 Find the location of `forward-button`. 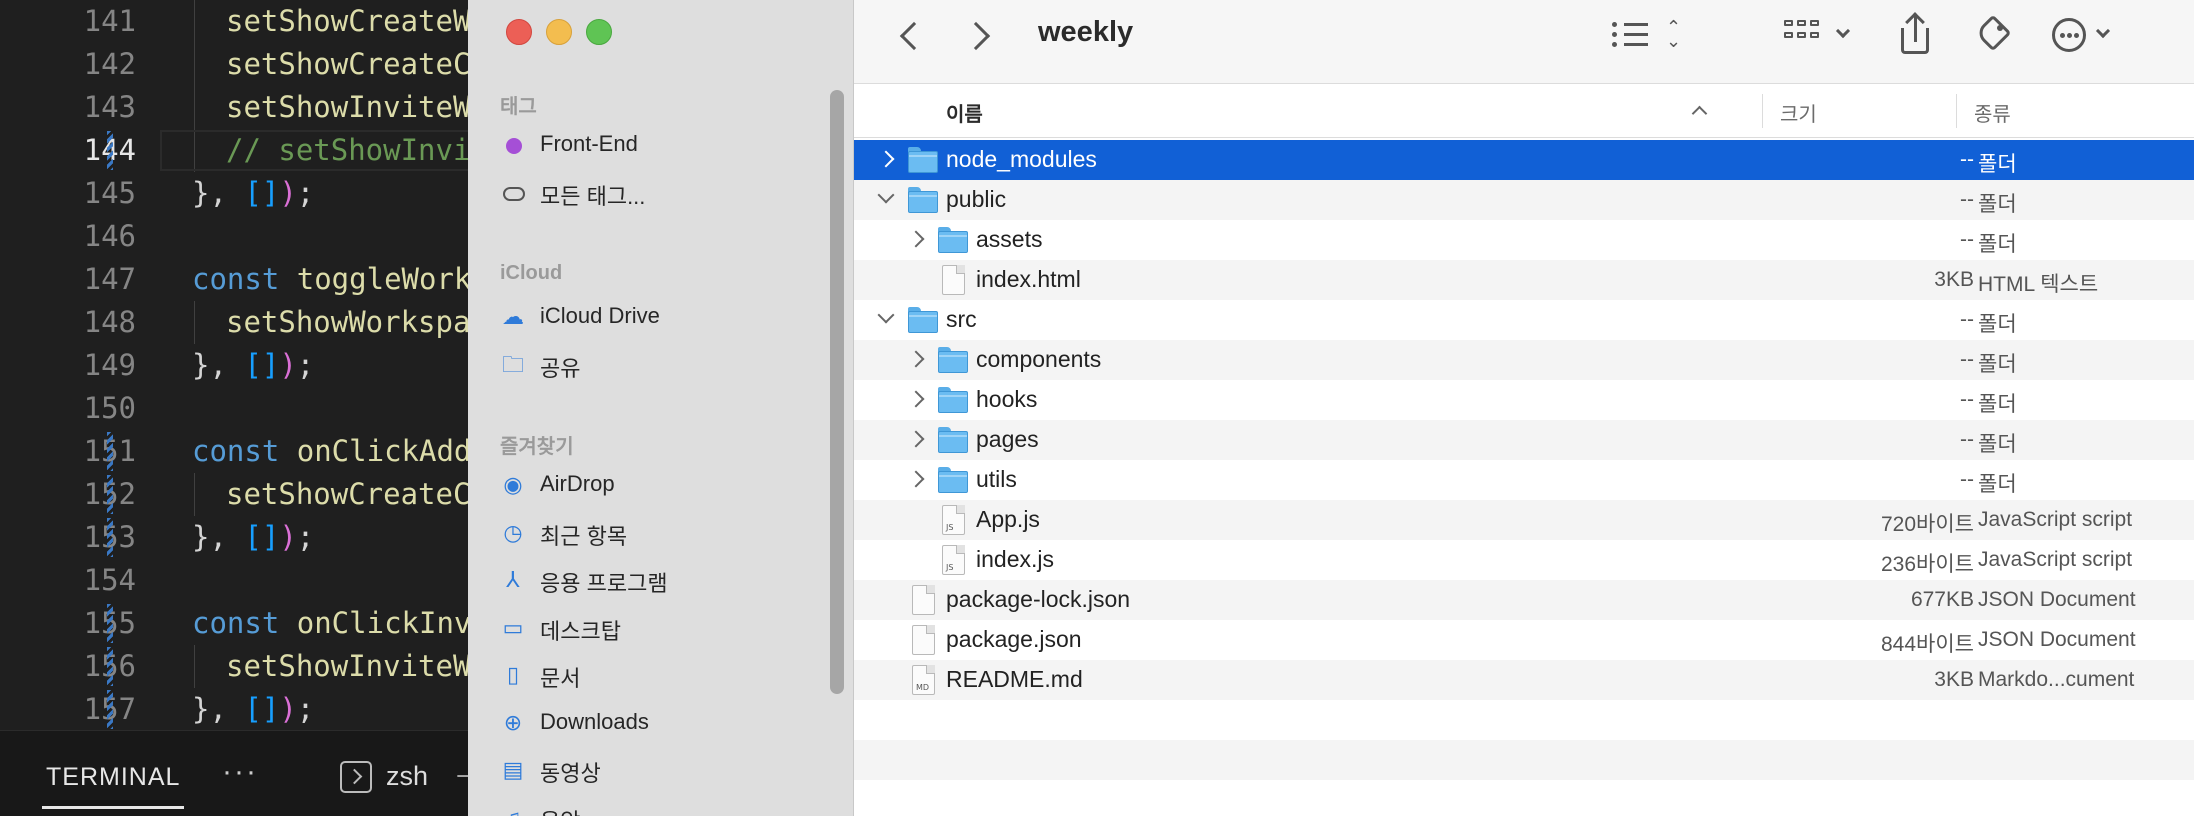

forward-button is located at coordinates (981, 36).